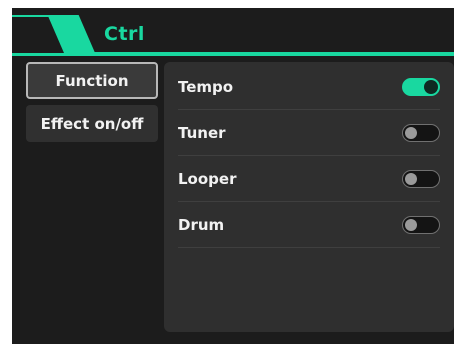  Describe the element at coordinates (233, 54) in the screenshot. I see `header-divider` at that location.